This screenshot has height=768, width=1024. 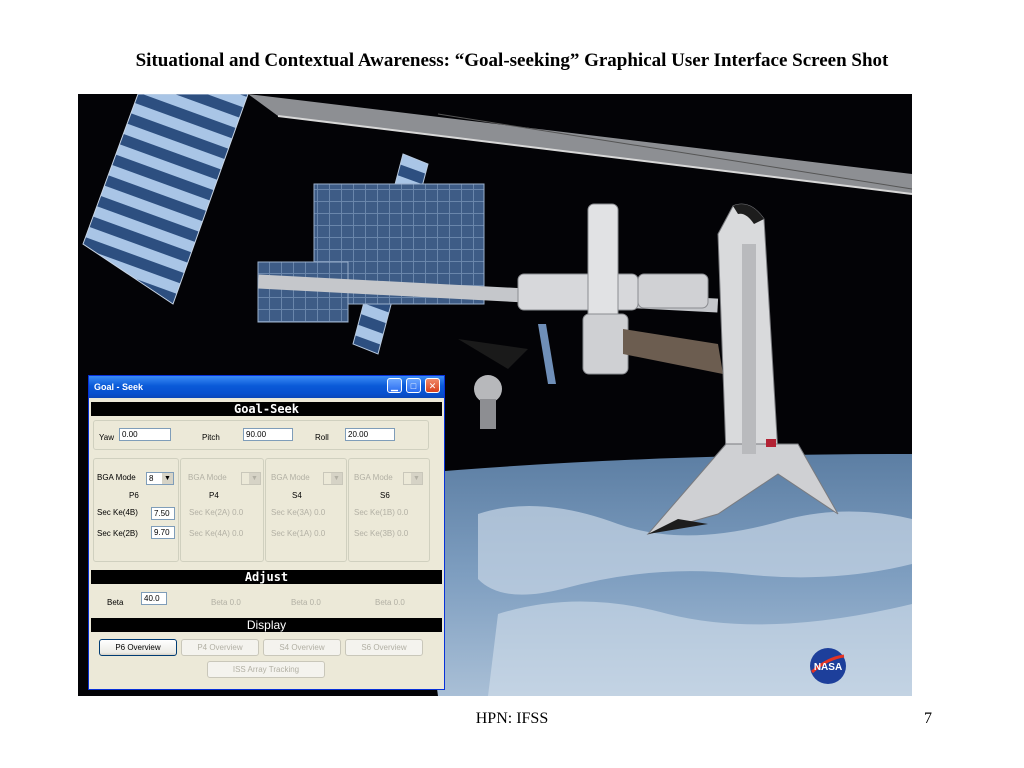 What do you see at coordinates (302, 647) in the screenshot?
I see `s4-overview-button: S4 Overview` at bounding box center [302, 647].